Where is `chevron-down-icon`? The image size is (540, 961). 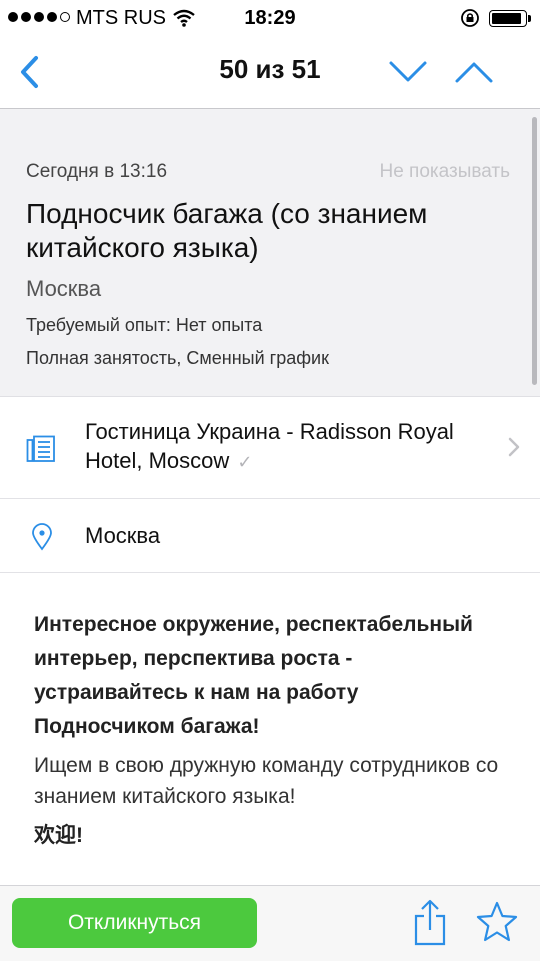
chevron-down-icon is located at coordinates (408, 71).